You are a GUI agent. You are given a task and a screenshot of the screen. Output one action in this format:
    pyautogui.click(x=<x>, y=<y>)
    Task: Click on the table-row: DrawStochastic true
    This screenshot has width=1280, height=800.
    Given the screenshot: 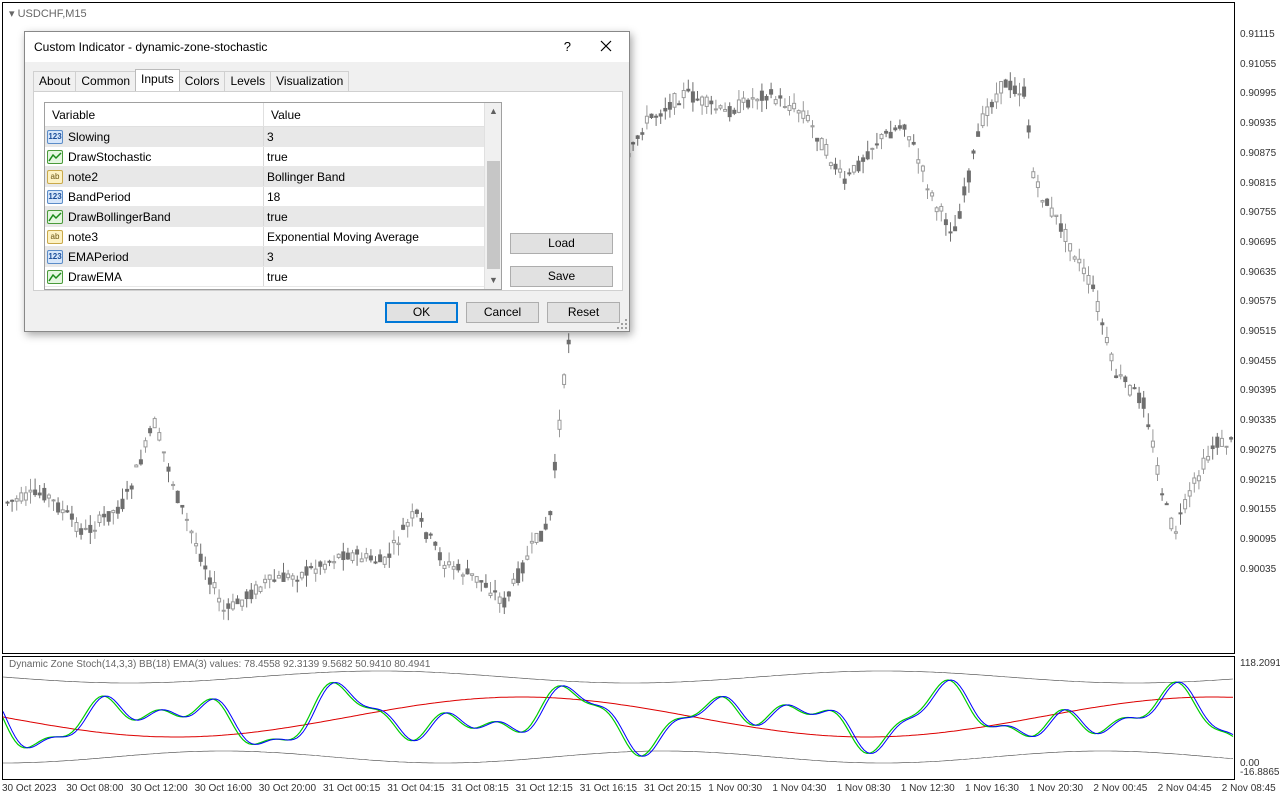 What is the action you would take?
    pyautogui.click(x=273, y=157)
    